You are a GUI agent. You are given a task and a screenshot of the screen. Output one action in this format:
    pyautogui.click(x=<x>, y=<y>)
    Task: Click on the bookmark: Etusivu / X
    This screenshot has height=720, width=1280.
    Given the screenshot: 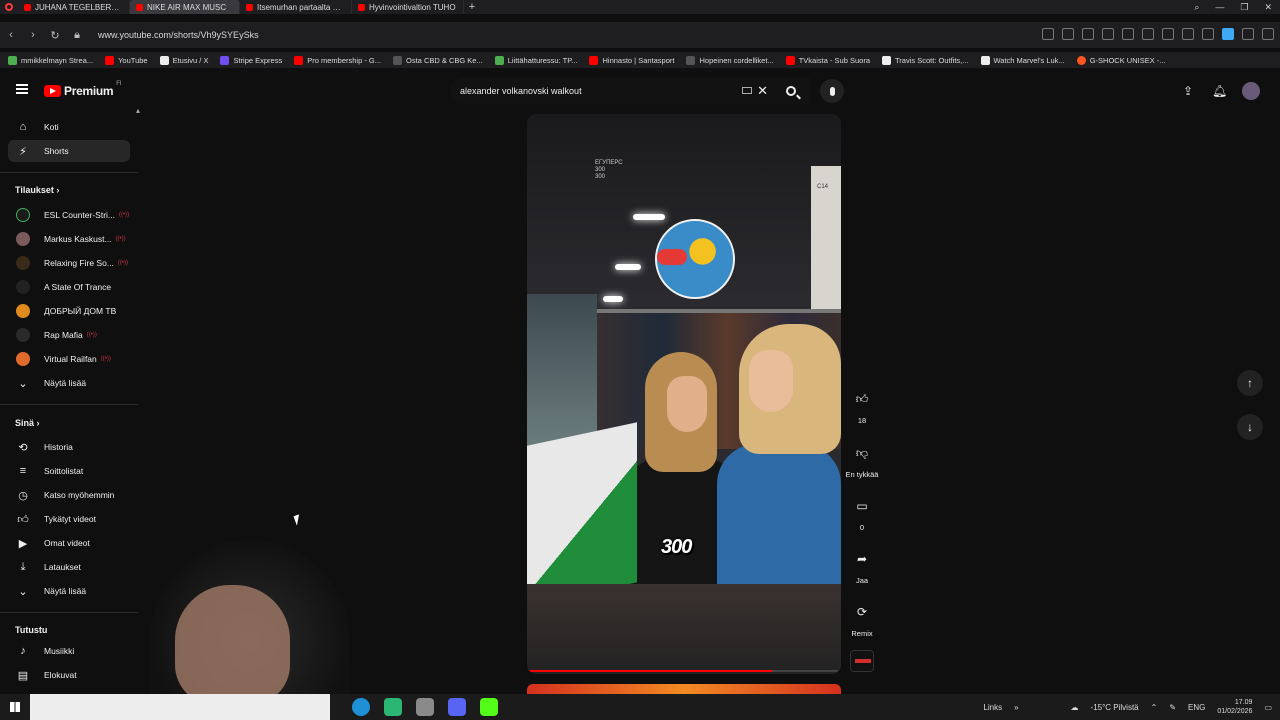 What is the action you would take?
    pyautogui.click(x=183, y=60)
    